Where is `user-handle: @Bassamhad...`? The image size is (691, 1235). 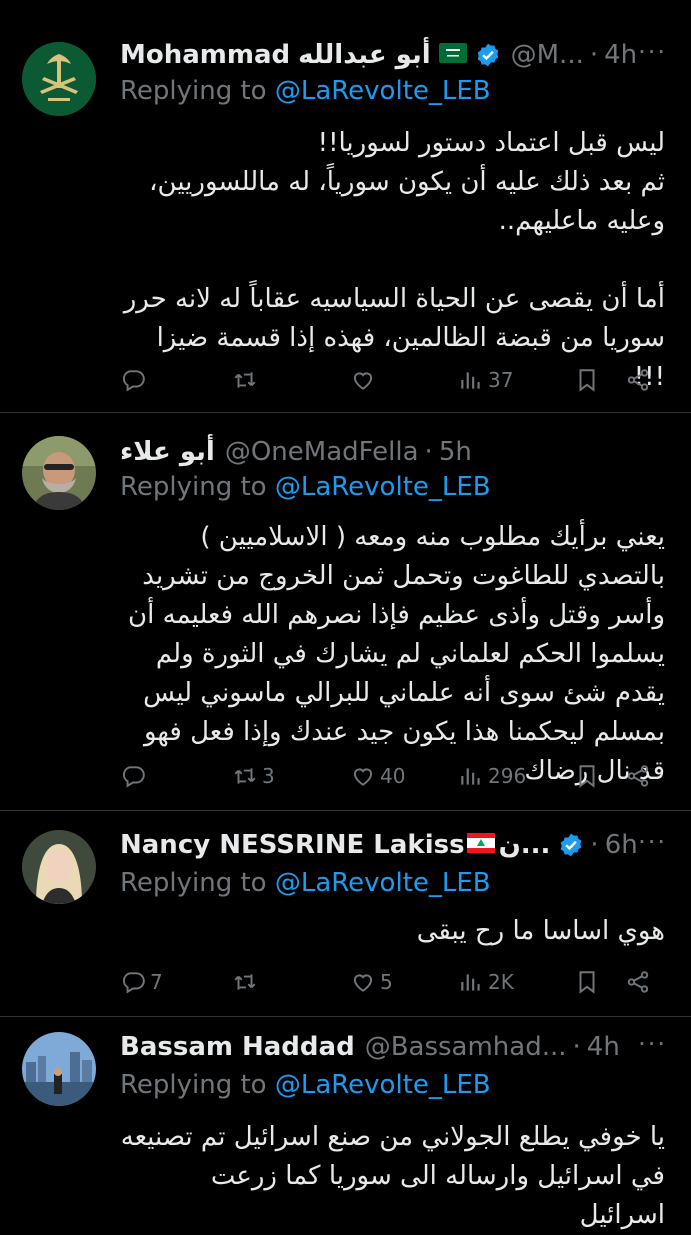 user-handle: @Bassamhad... is located at coordinates (466, 1047).